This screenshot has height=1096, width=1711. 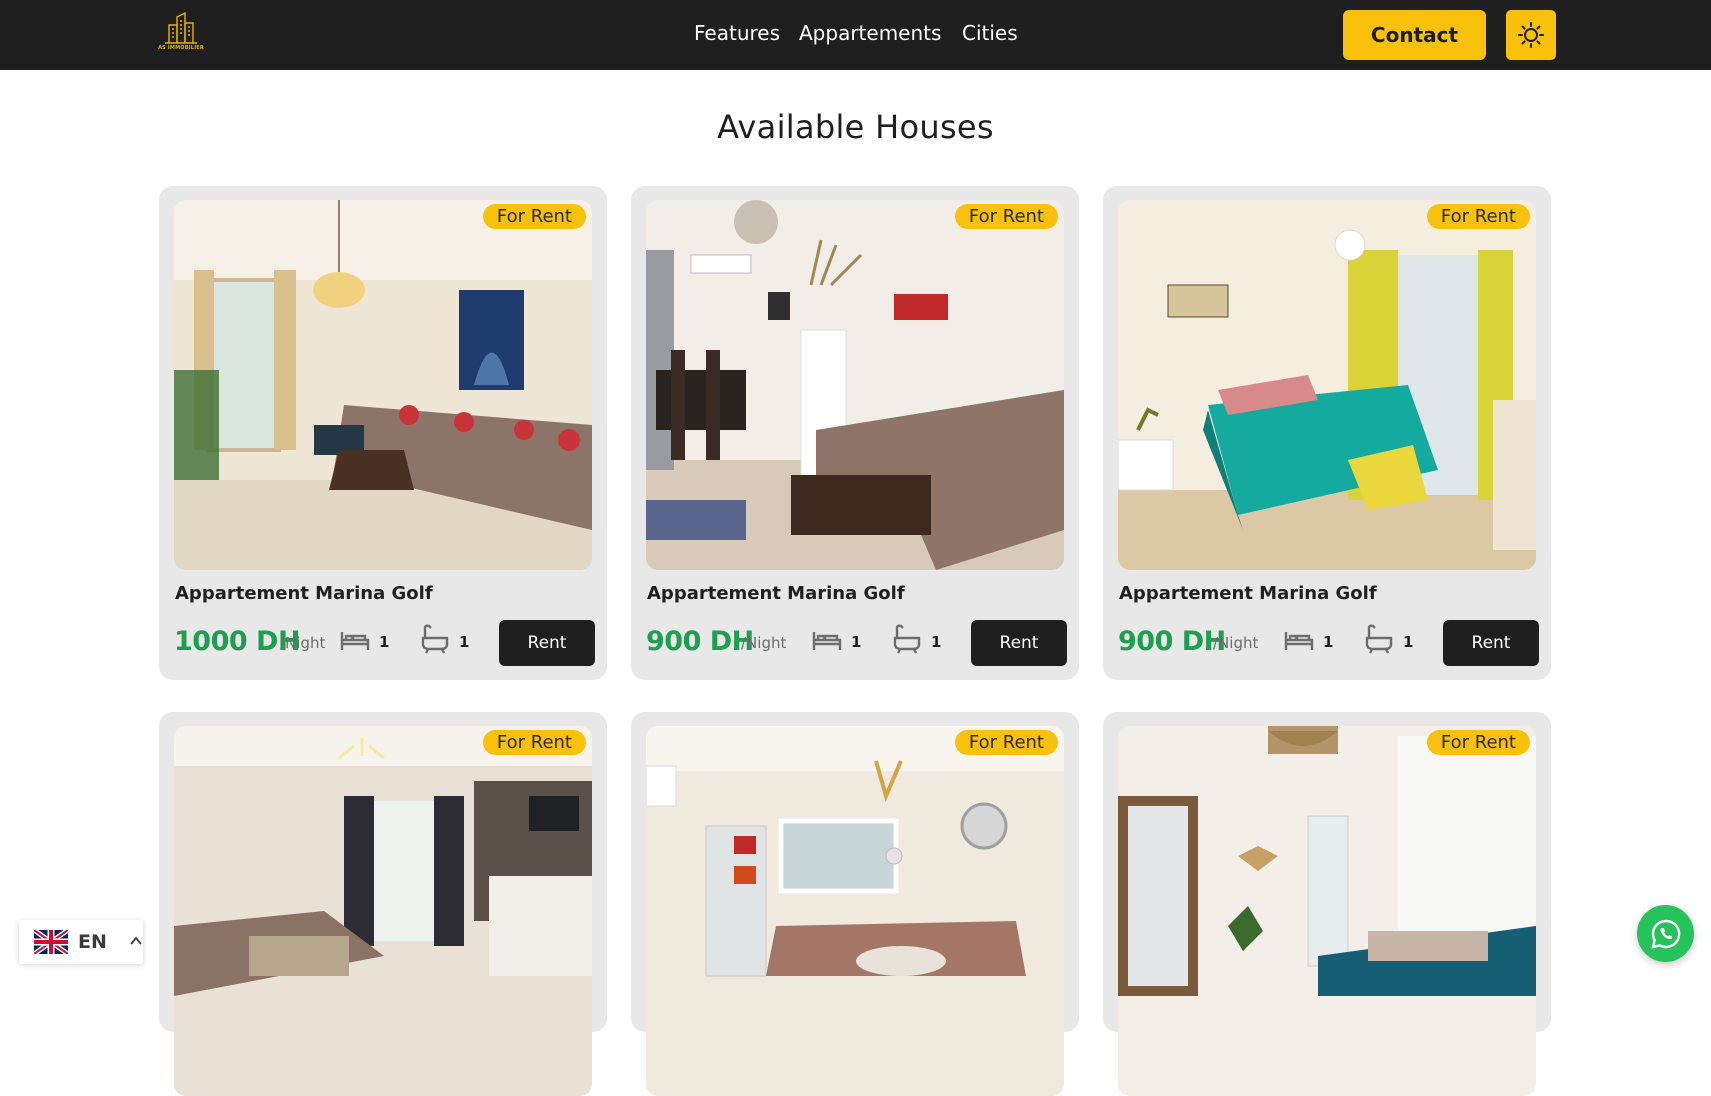 I want to click on bedroom-image, so click(x=1327, y=385).